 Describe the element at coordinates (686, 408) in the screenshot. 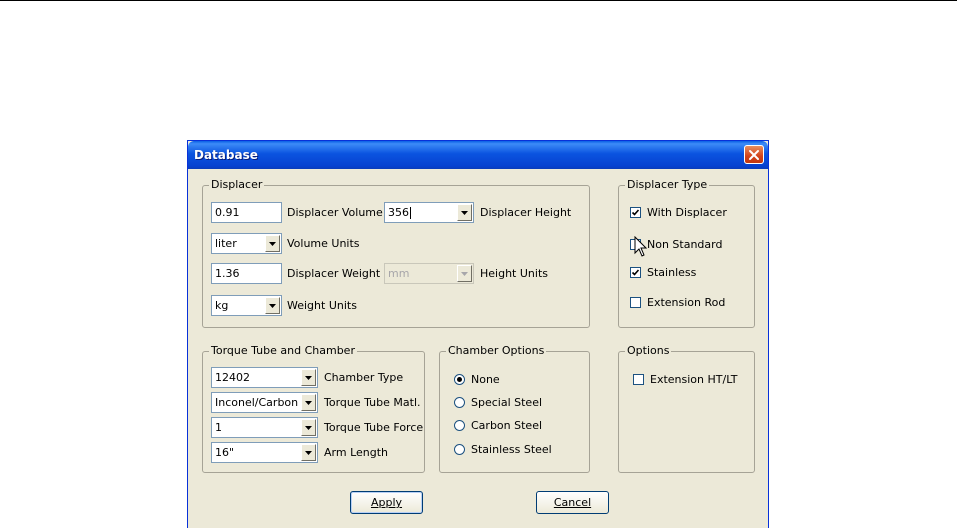

I see `options-group: Options Extension HT/LT` at that location.